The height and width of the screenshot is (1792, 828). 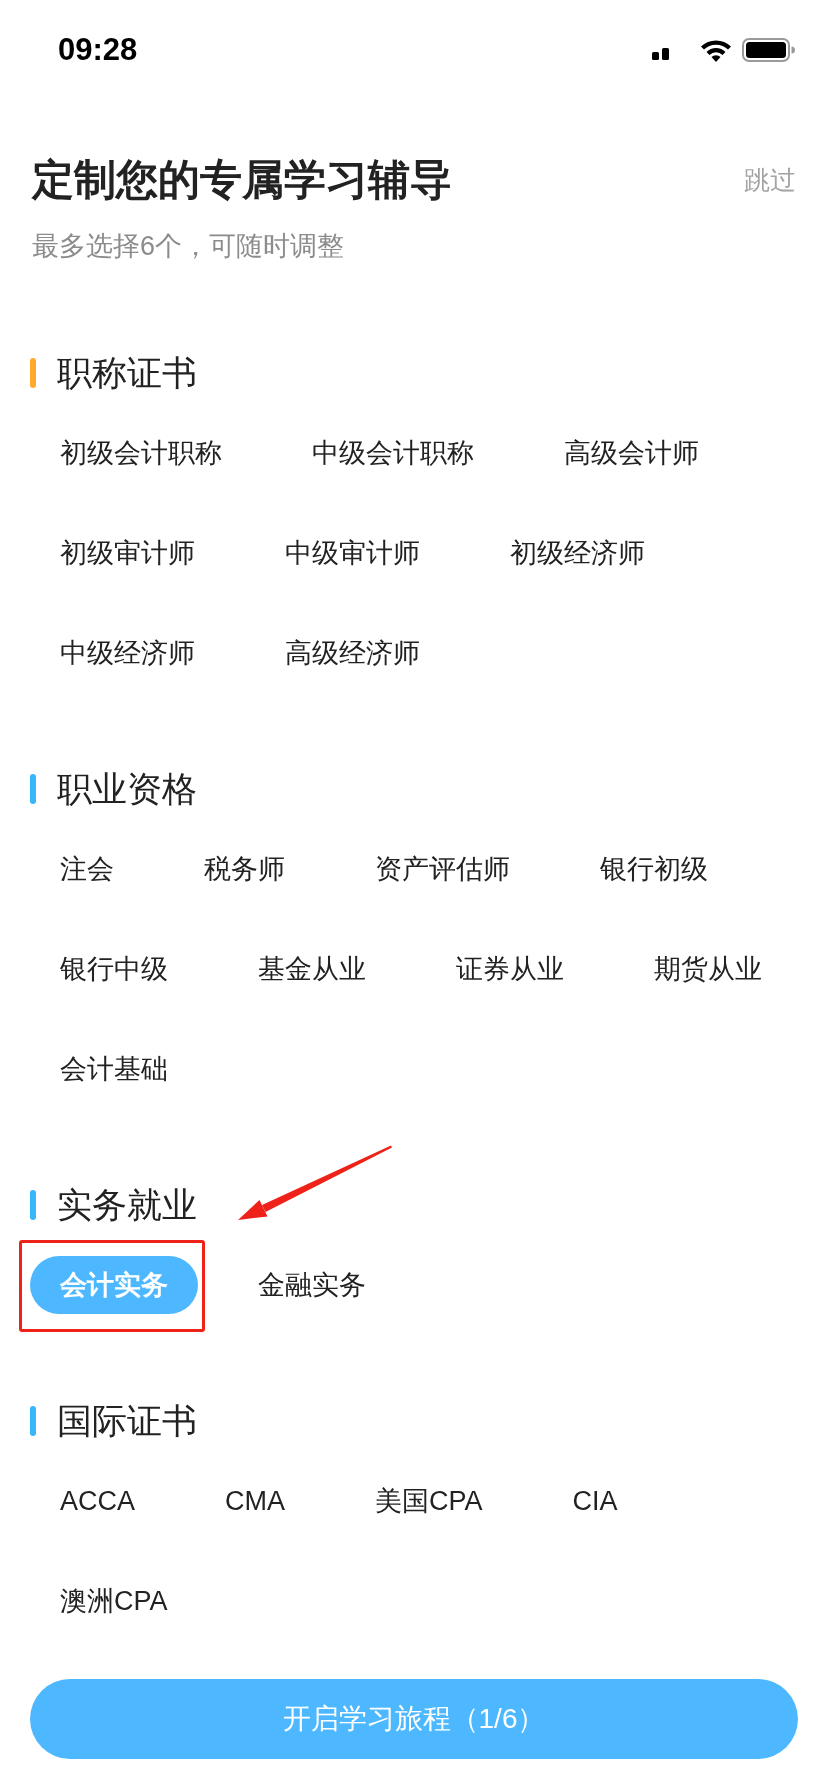 I want to click on signal-icon, so click(x=661, y=53).